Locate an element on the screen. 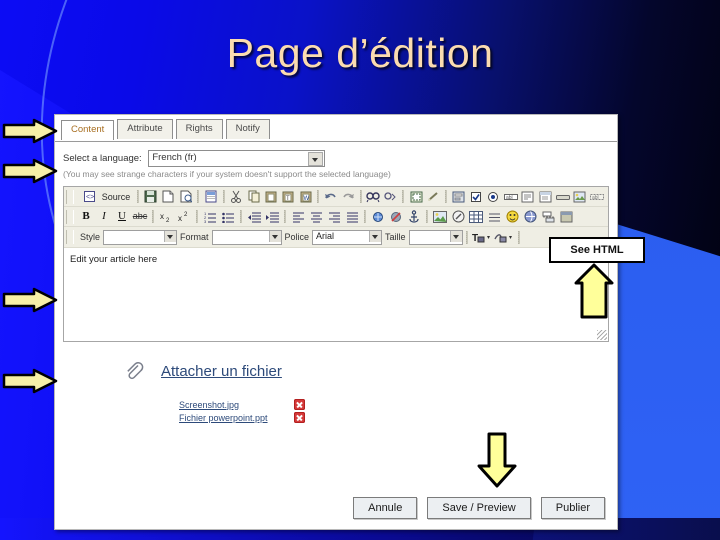 This screenshot has width=720, height=540. copy-icon is located at coordinates (253, 196).